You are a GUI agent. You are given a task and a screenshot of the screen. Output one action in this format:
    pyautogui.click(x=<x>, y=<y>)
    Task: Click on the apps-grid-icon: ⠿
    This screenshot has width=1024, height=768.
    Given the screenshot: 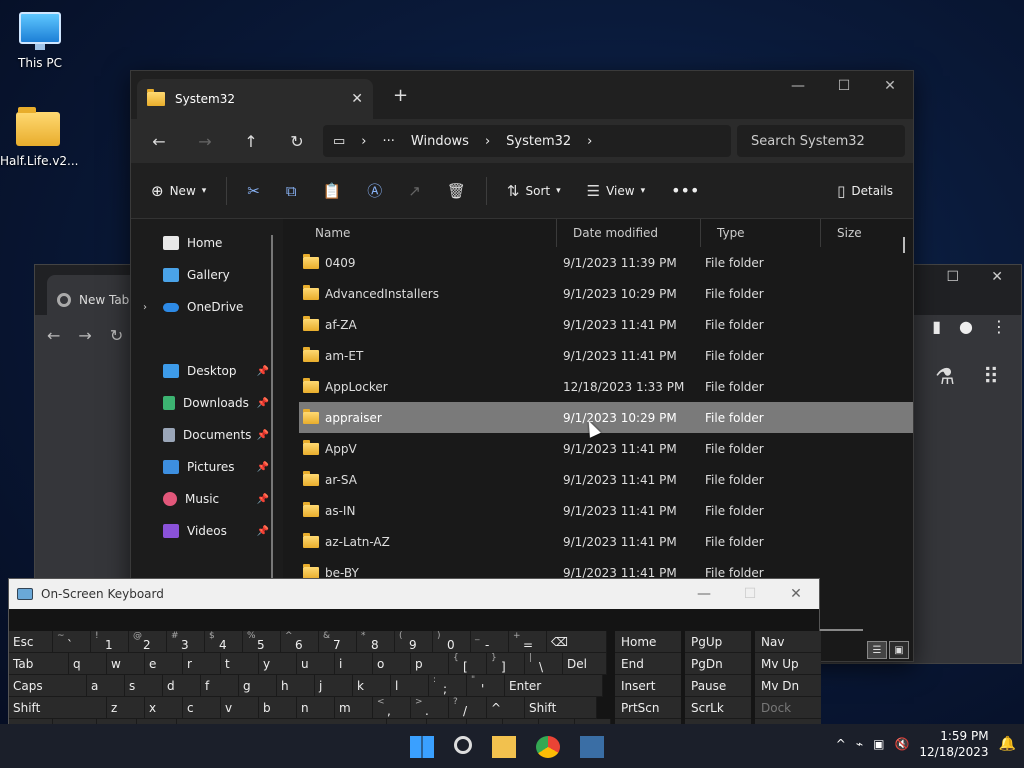 What is the action you would take?
    pyautogui.click(x=991, y=377)
    